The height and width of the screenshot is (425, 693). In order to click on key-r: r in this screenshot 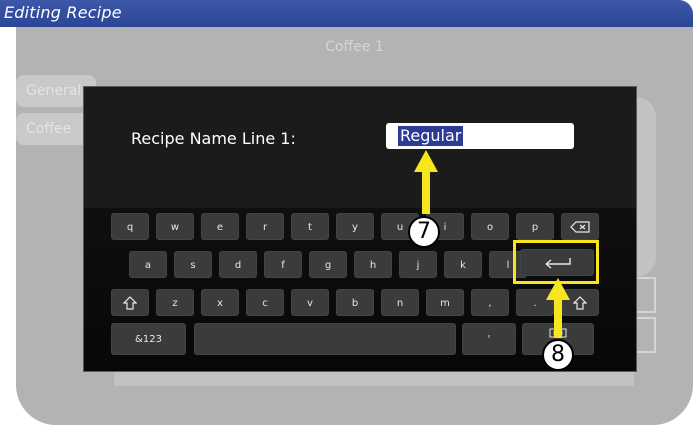, I will do `click(265, 226)`.